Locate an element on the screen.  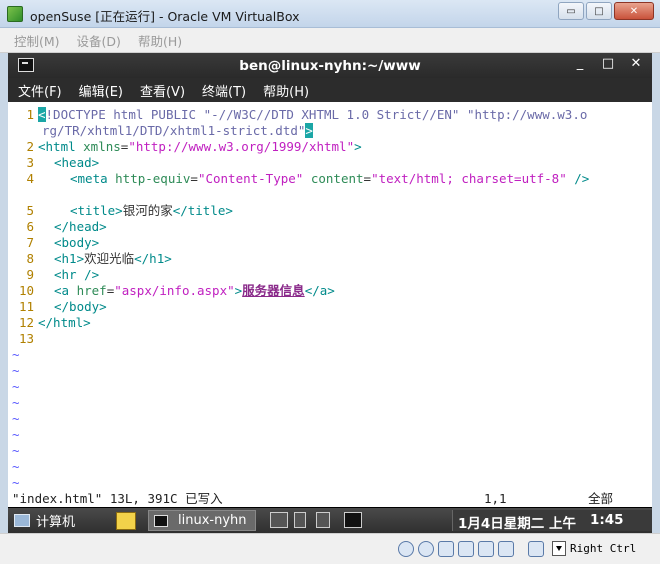
clock-date: 1月4日星期二 上午 is located at coordinates (517, 524).